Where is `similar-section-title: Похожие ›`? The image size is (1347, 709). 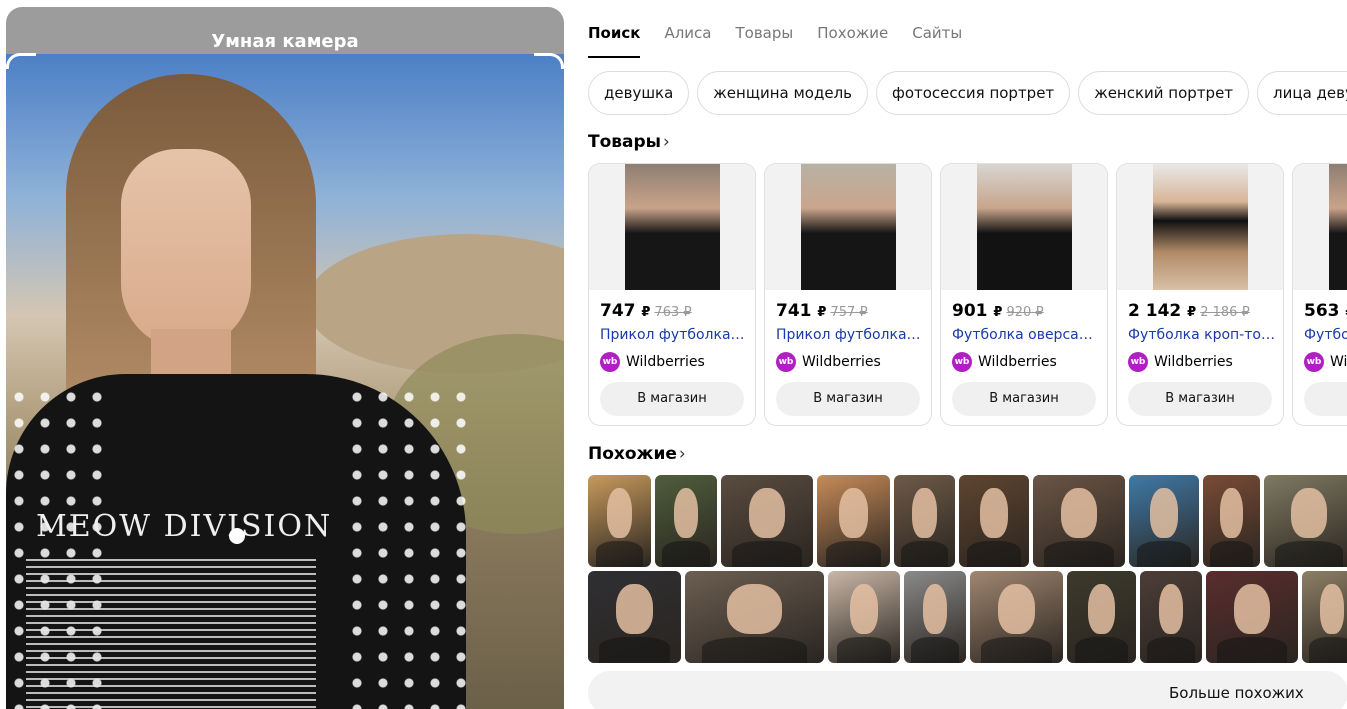
similar-section-title: Похожие › is located at coordinates (637, 454).